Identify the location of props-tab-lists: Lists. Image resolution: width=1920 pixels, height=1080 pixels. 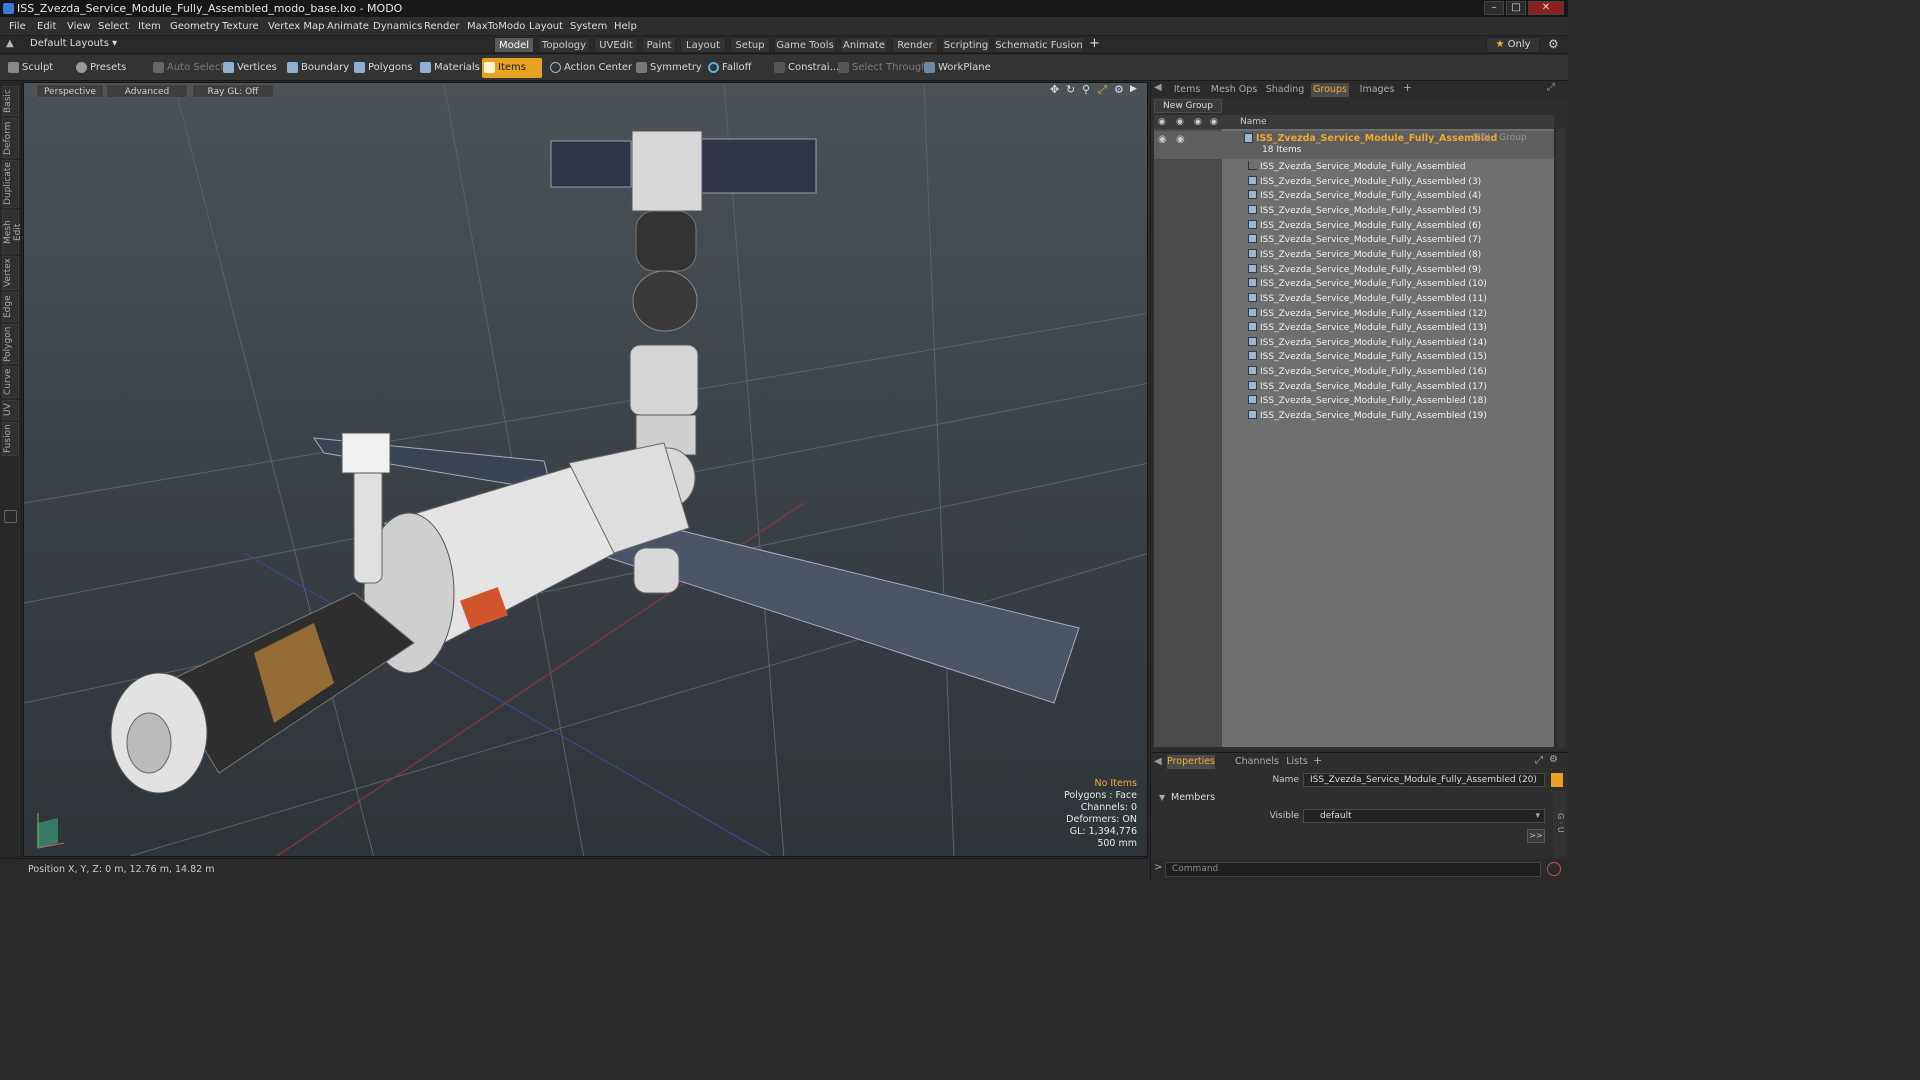
(1297, 762).